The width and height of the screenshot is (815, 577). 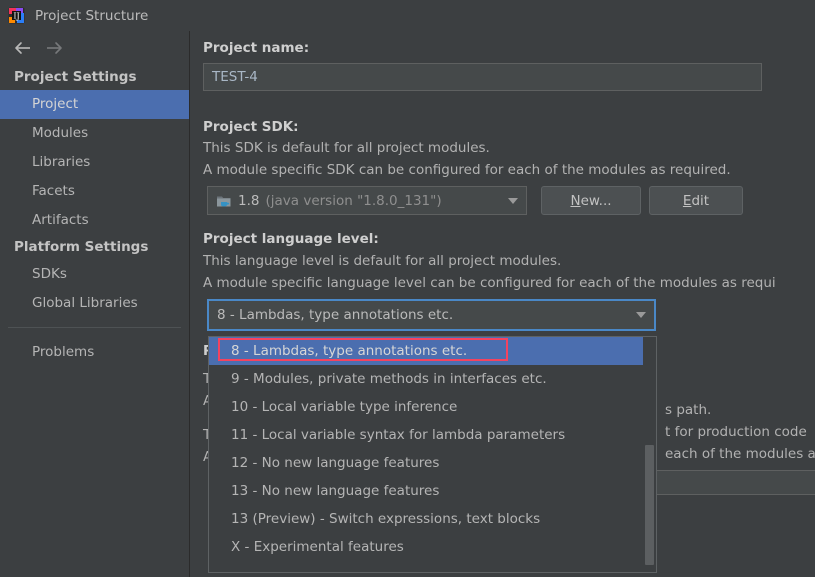 What do you see at coordinates (94, 274) in the screenshot?
I see `sidebar-item-sdks: SDKs` at bounding box center [94, 274].